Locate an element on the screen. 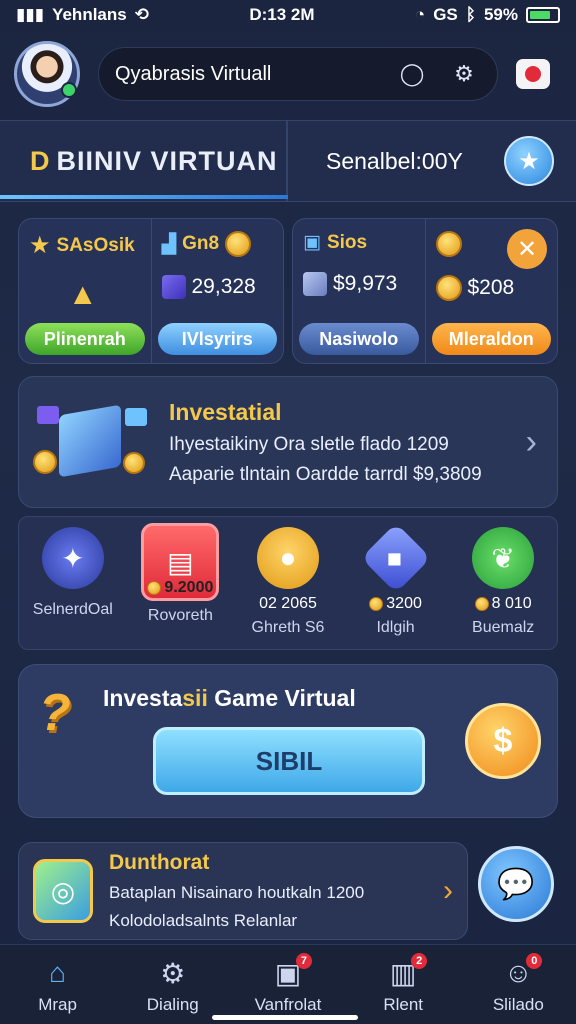 The image size is (576, 1024). online-status-icon is located at coordinates (69, 90).